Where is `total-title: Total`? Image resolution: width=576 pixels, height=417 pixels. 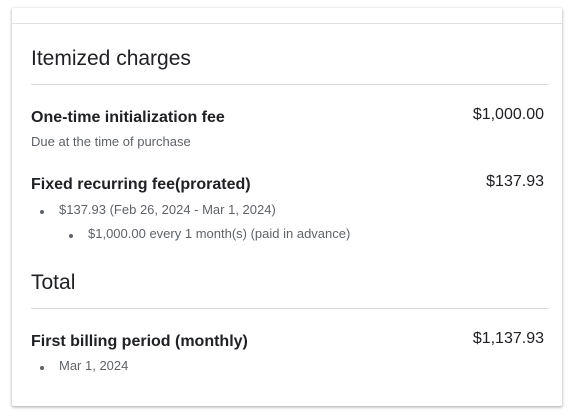
total-title: Total is located at coordinates (53, 282).